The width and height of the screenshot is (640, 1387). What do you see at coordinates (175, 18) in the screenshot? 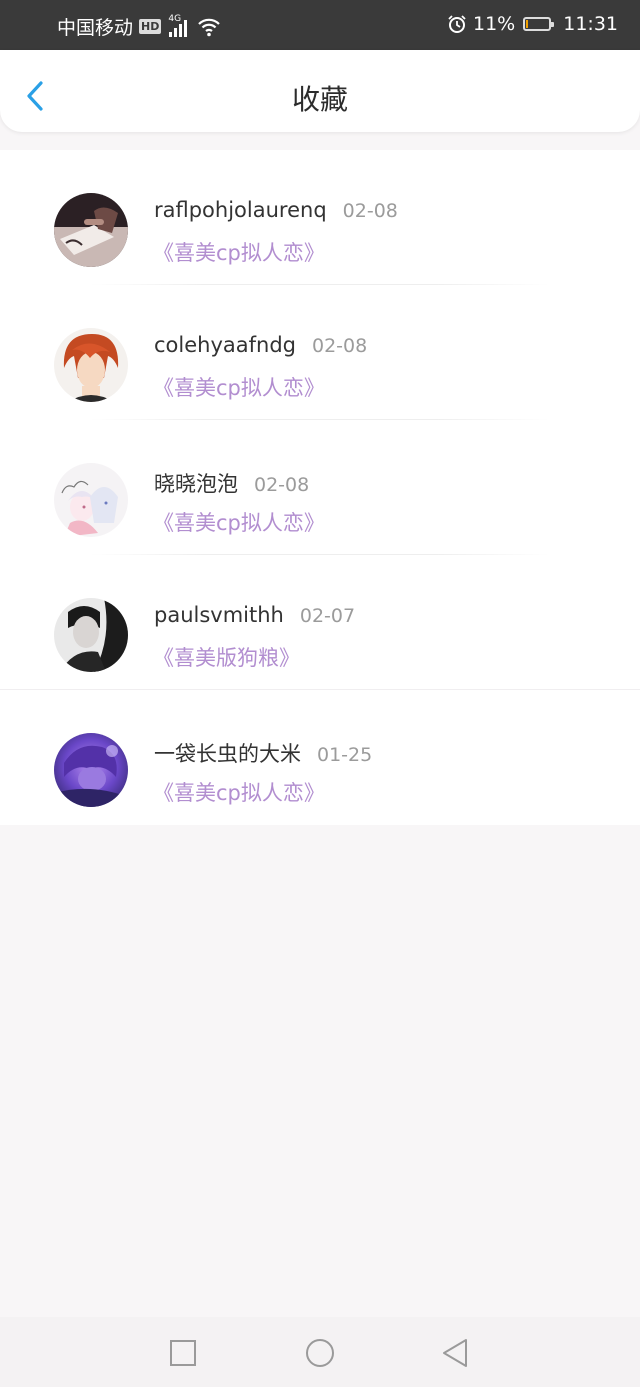
I see `network-type: 4G` at bounding box center [175, 18].